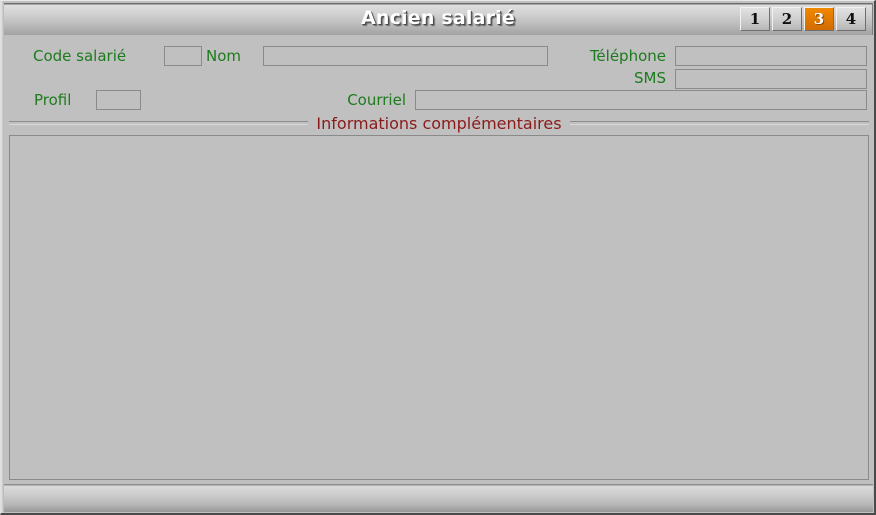 This screenshot has width=876, height=515. What do you see at coordinates (118, 100) in the screenshot?
I see `profil-input` at bounding box center [118, 100].